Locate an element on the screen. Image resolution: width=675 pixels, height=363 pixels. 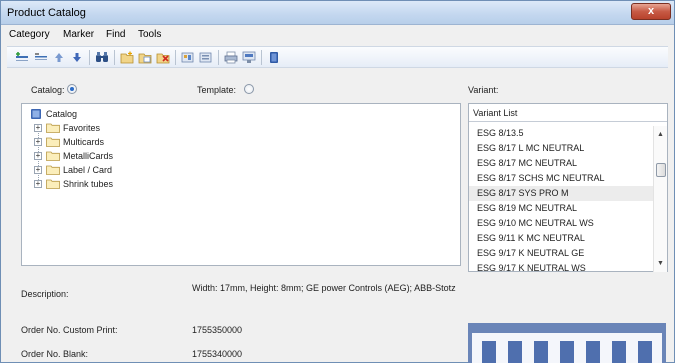
window-title: Product Catalog is located at coordinates (46, 13).